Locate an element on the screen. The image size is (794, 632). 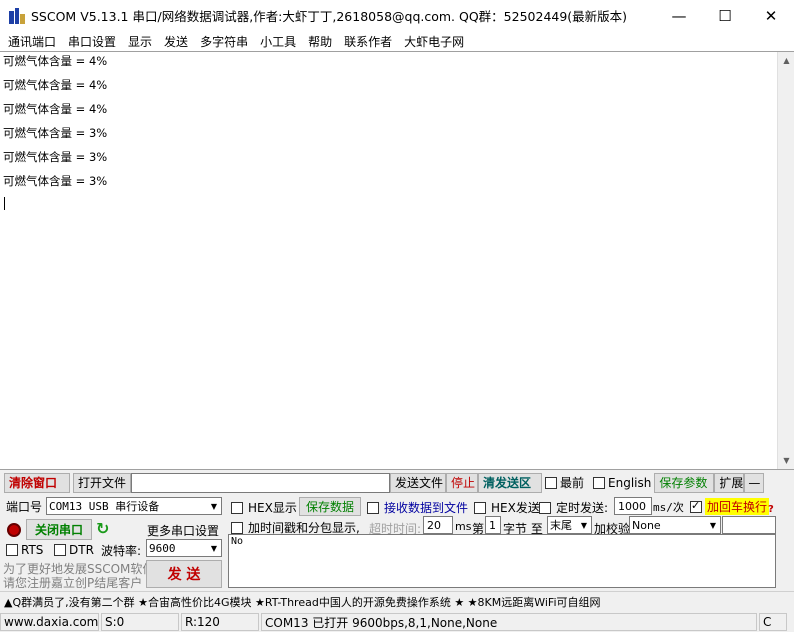
menu-port: 通讯端口 is located at coordinates (32, 41).